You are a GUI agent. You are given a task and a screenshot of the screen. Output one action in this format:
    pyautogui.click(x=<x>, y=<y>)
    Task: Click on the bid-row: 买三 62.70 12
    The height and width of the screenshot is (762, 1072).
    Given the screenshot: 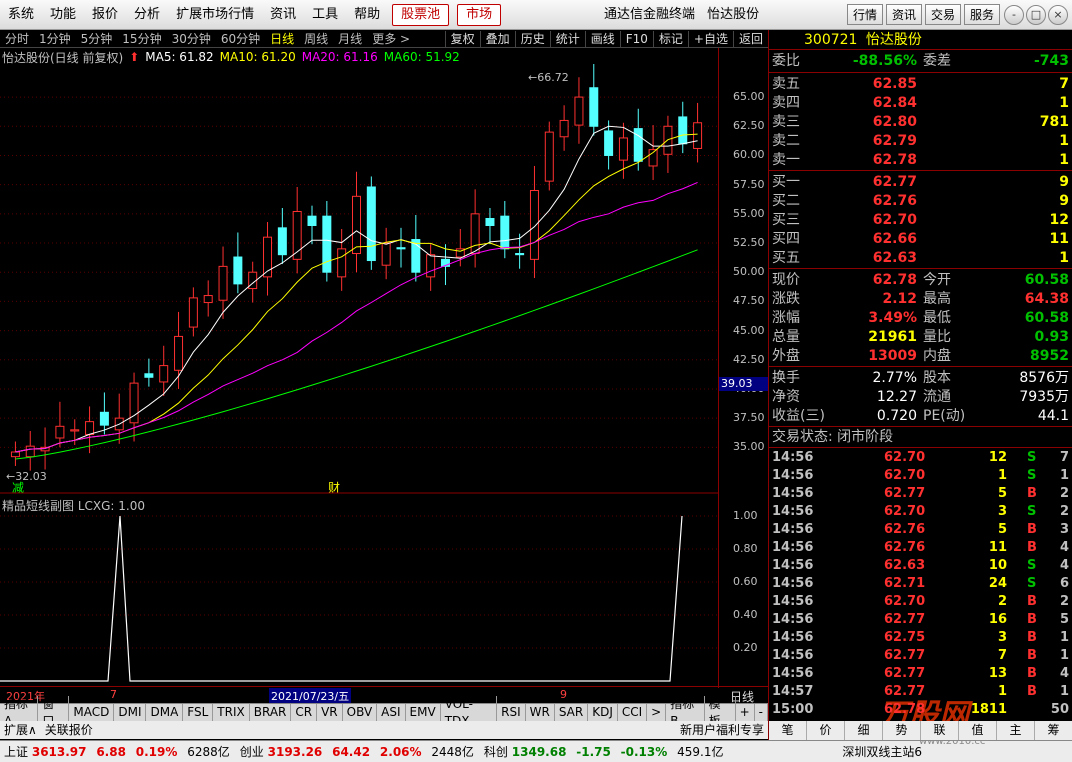 What is the action you would take?
    pyautogui.click(x=921, y=220)
    